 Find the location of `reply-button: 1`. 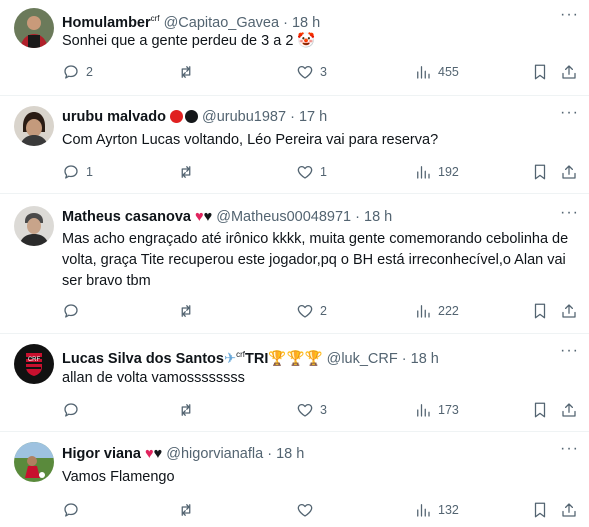

reply-button: 1 is located at coordinates (77, 172).